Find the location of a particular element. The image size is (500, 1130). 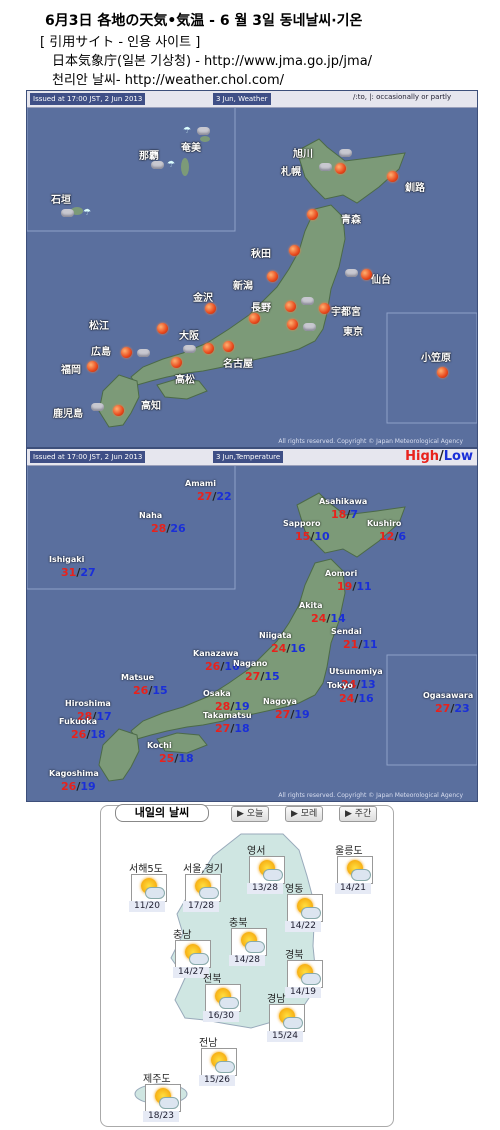

station-temp: 25/18 is located at coordinates (176, 758).